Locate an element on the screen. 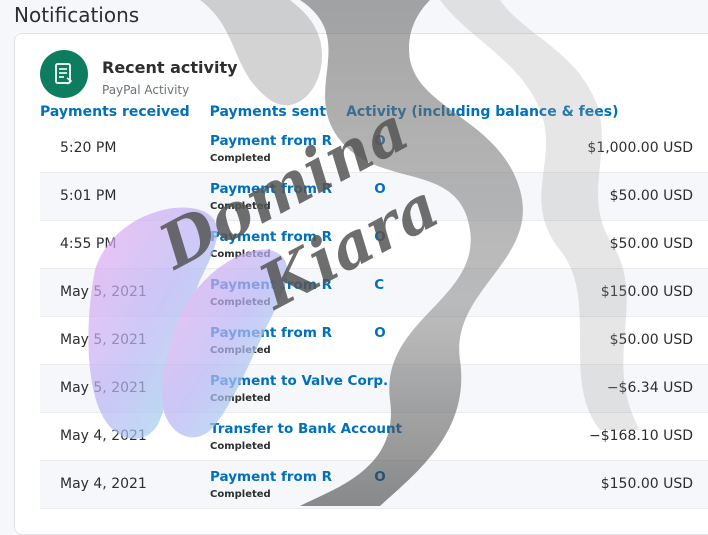 Image resolution: width=708 pixels, height=535 pixels. tab-activity: Activity (including balance & fees) is located at coordinates (482, 112).